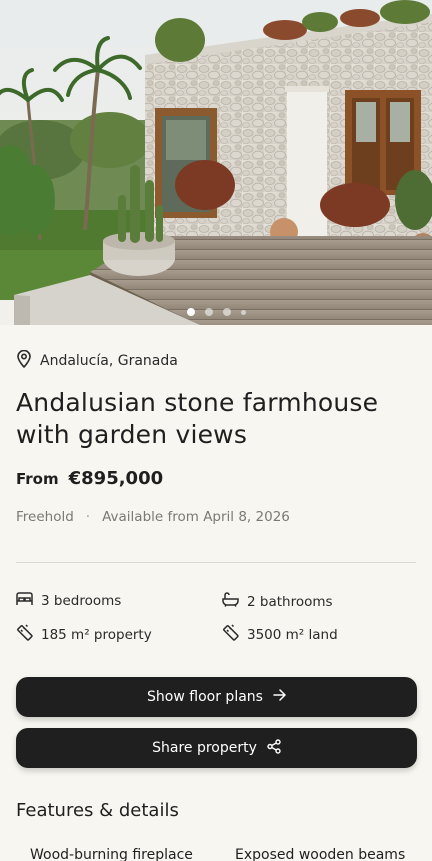  I want to click on availability-text: Available from April 8, 2026, so click(196, 517).